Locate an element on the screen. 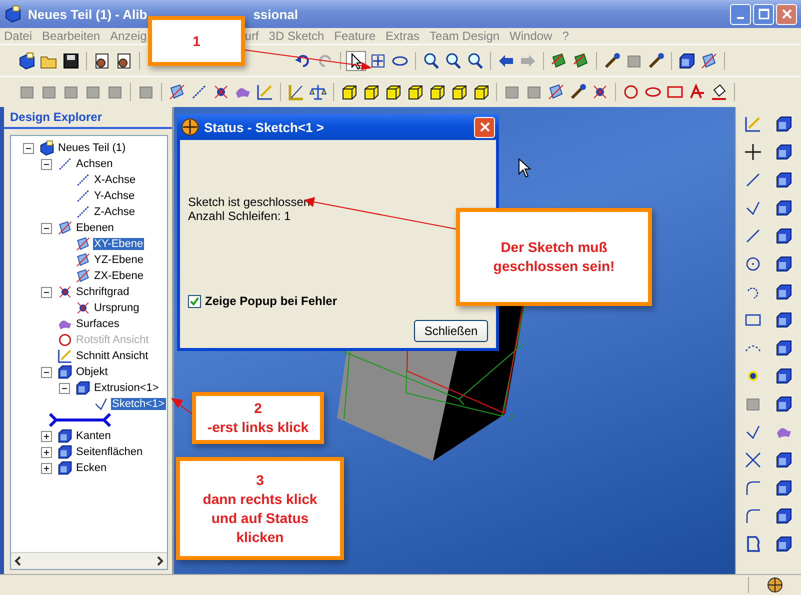 This screenshot has height=595, width=801. insert-marker-drawing is located at coordinates (80, 420).